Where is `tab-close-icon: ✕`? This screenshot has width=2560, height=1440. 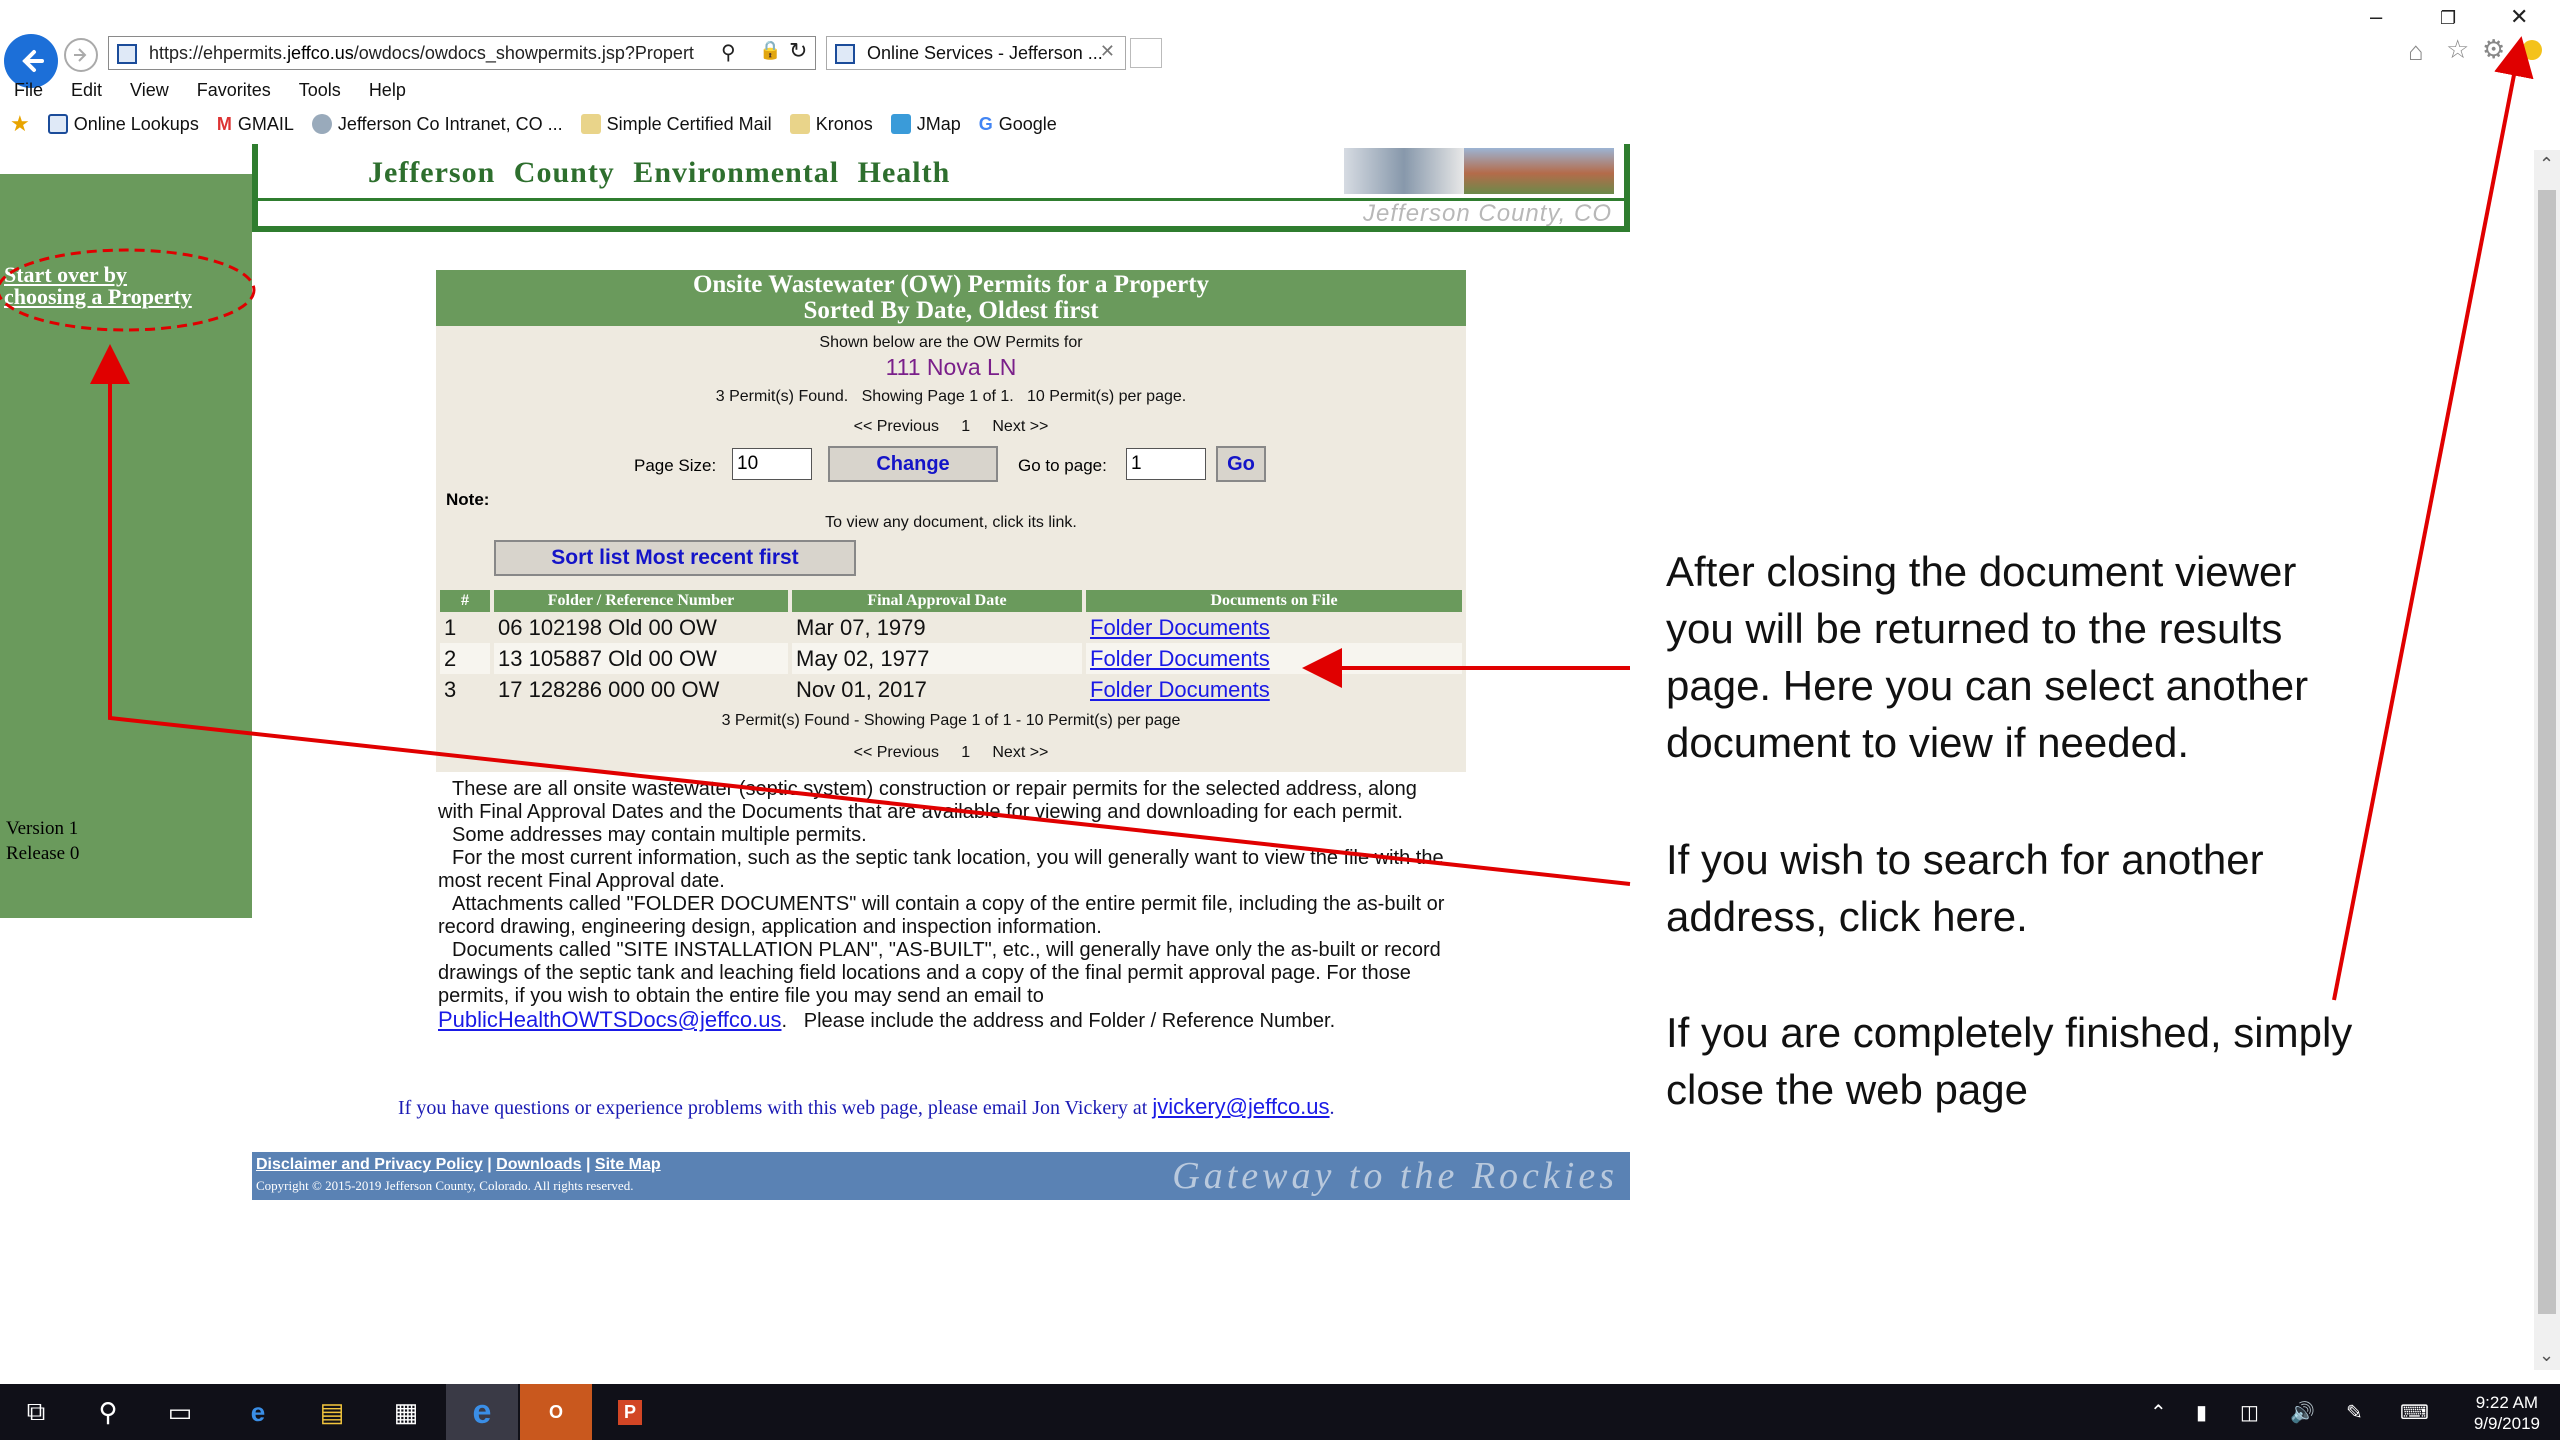 tab-close-icon: ✕ is located at coordinates (1107, 51).